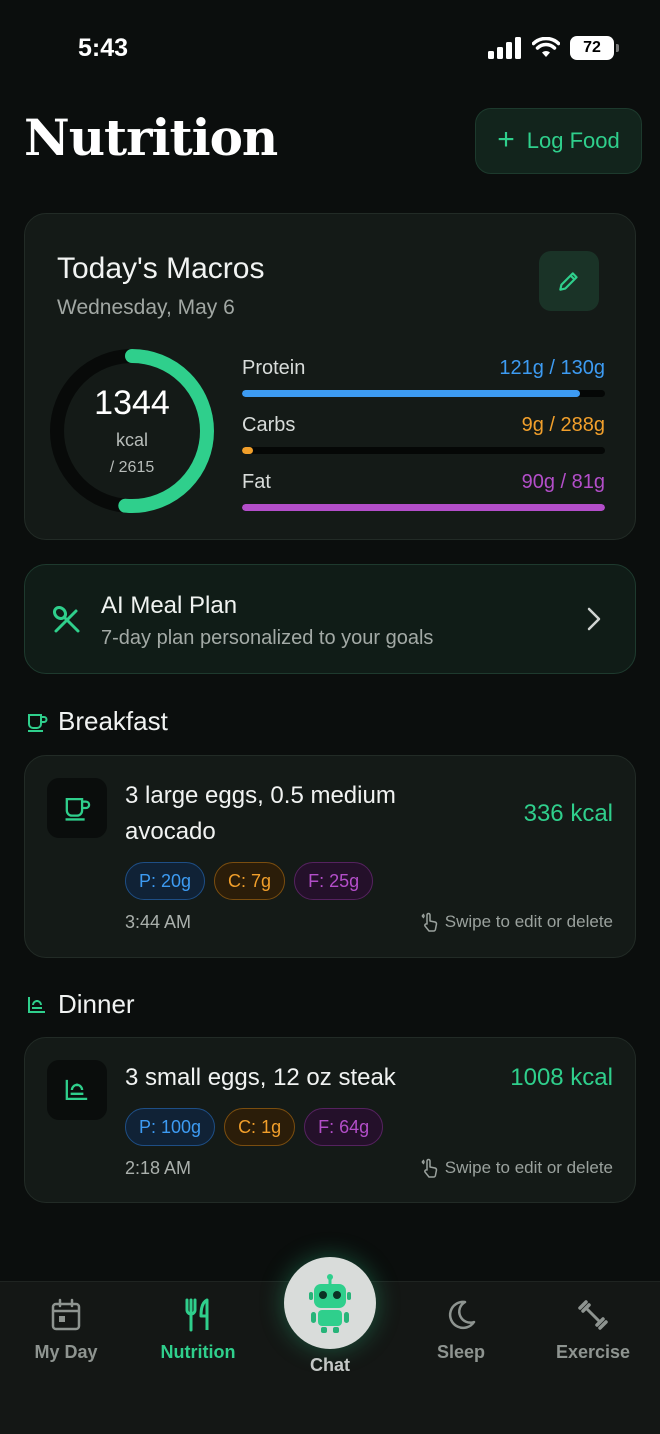 The width and height of the screenshot is (660, 1434). What do you see at coordinates (113, 721) in the screenshot?
I see `section-title: Breakfast` at bounding box center [113, 721].